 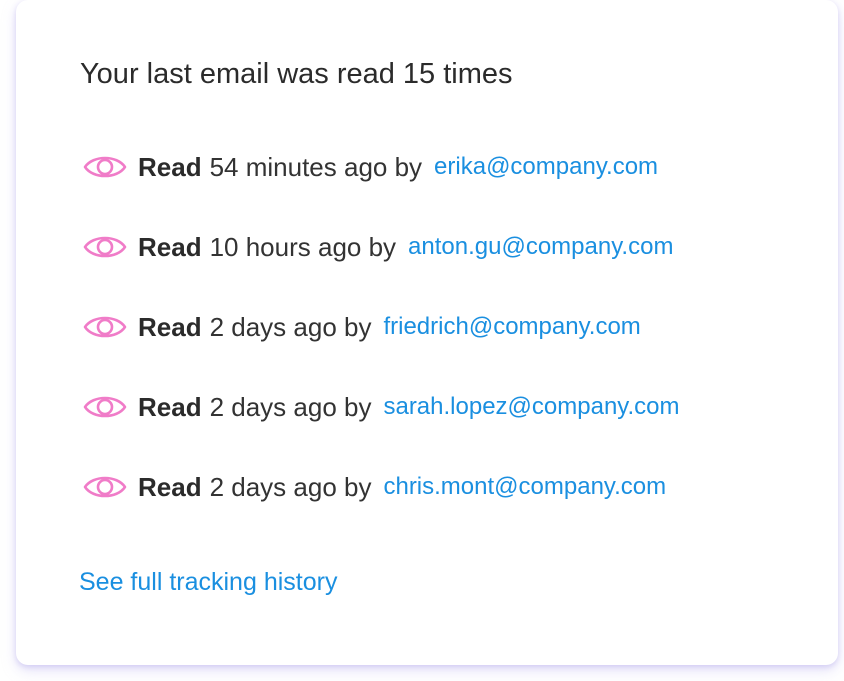 What do you see at coordinates (296, 74) in the screenshot?
I see `card-title: Your last email was read 15 times` at bounding box center [296, 74].